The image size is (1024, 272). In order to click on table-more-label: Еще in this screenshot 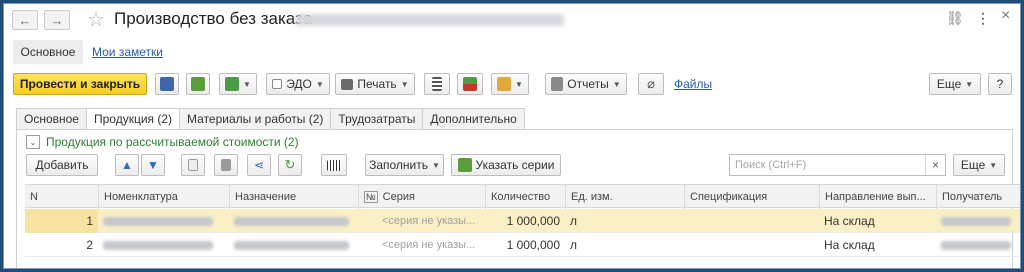, I will do `click(973, 165)`.